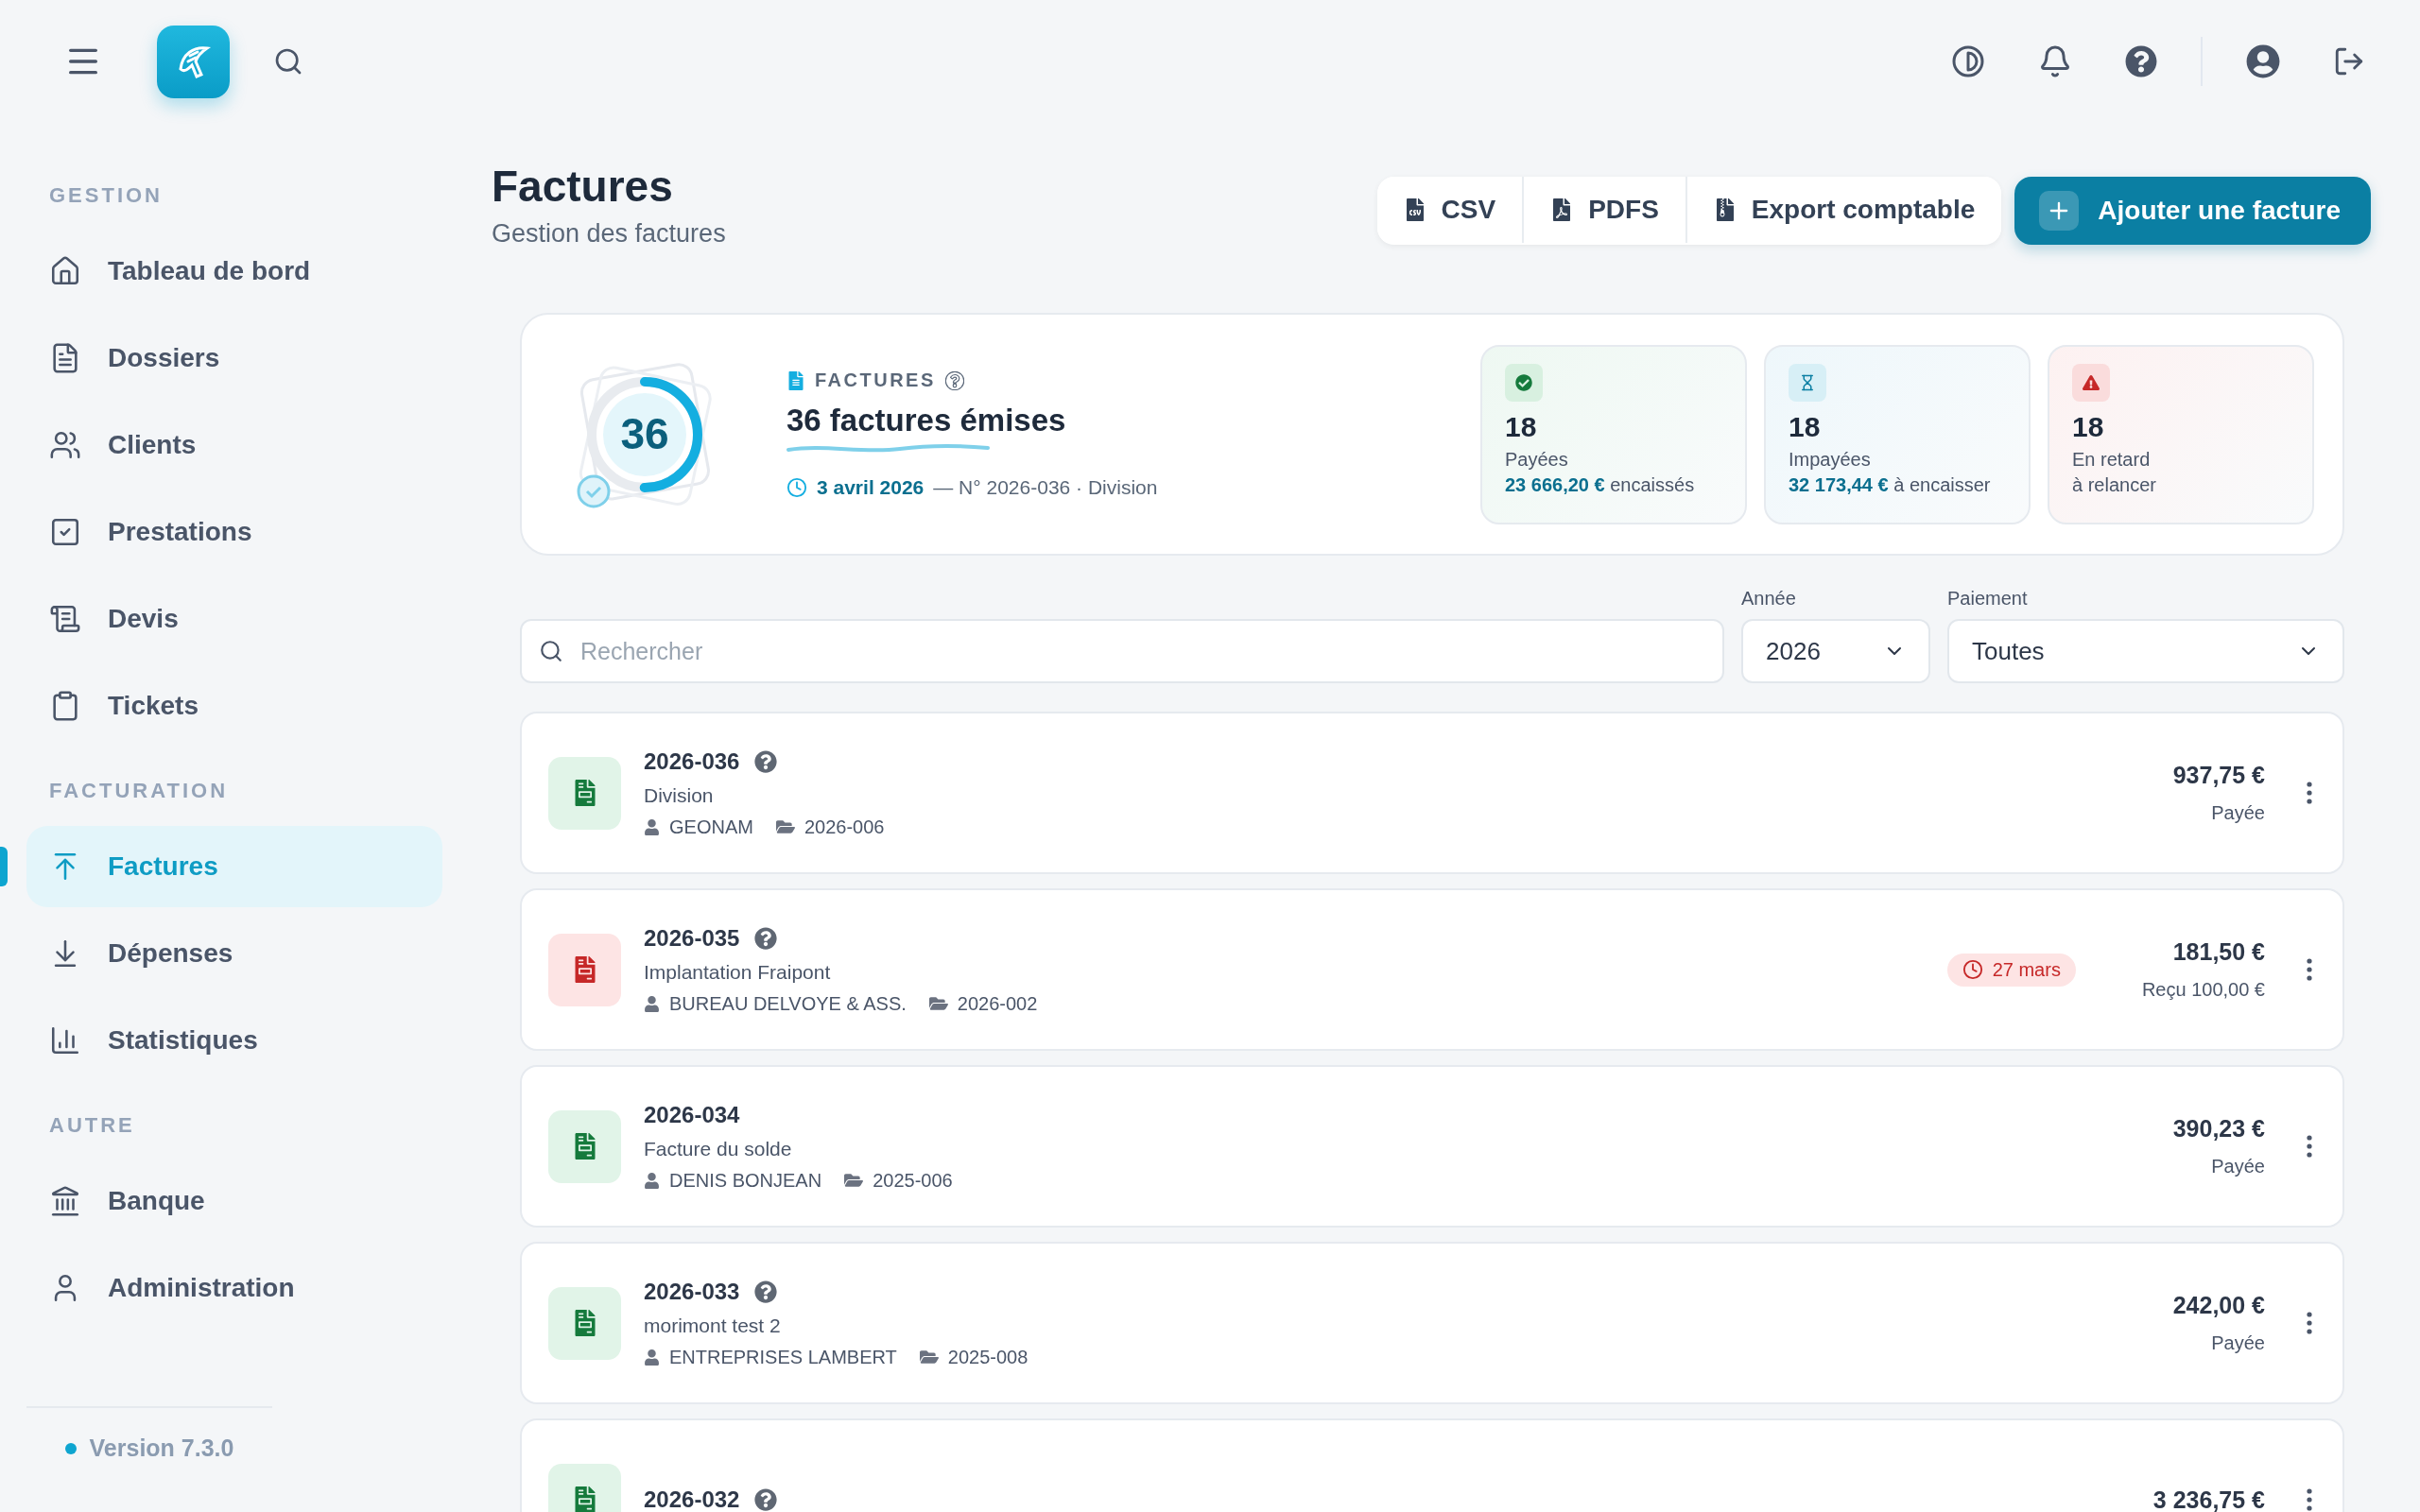 This screenshot has height=1512, width=2420. I want to click on users-icon, so click(65, 445).